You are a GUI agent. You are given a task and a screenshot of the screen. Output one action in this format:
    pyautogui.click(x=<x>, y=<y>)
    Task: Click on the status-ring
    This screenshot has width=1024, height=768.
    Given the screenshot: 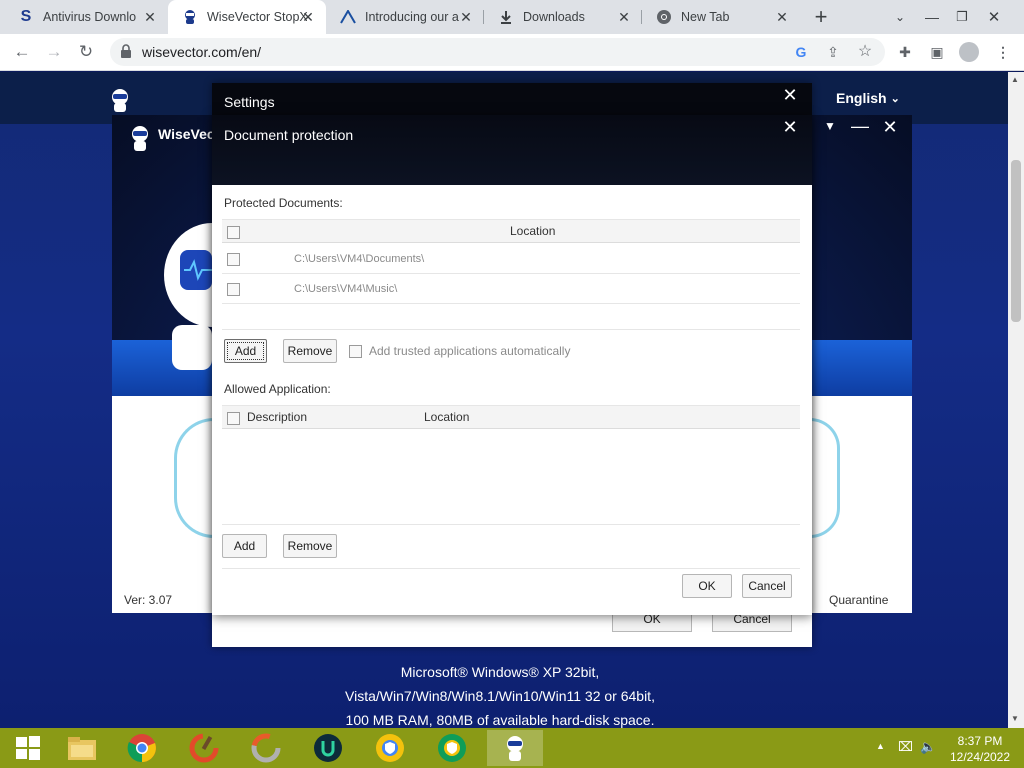 What is the action you would take?
    pyautogui.click(x=194, y=478)
    